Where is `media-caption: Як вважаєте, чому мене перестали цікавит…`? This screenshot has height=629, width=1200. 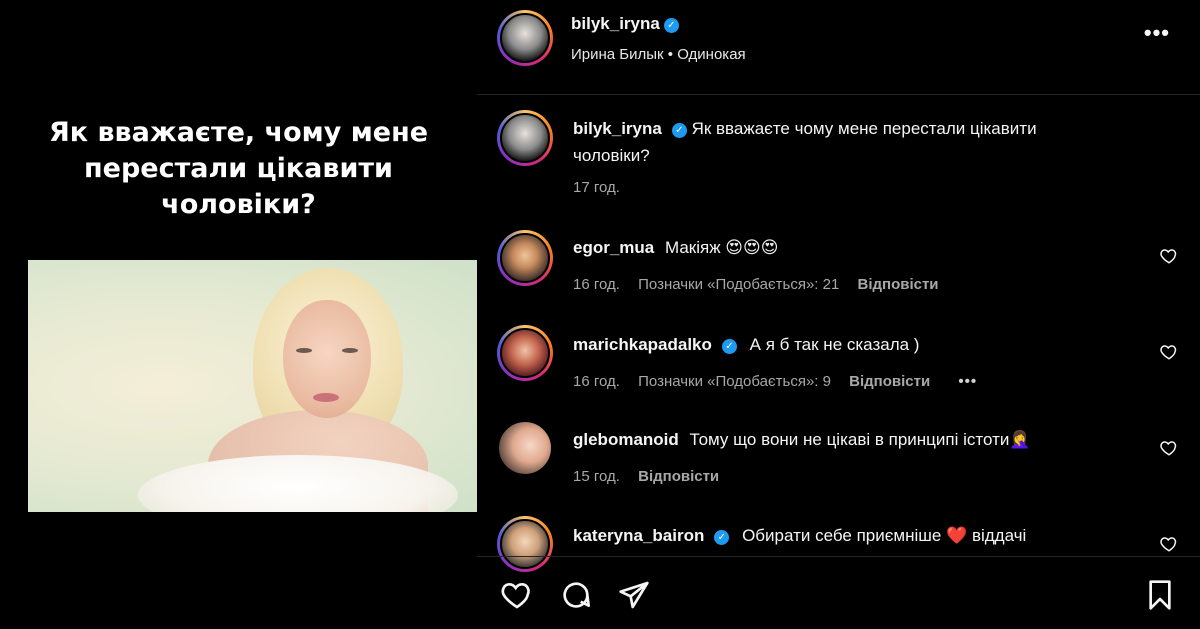 media-caption: Як вважаєте, чому мене перестали цікавит… is located at coordinates (238, 168).